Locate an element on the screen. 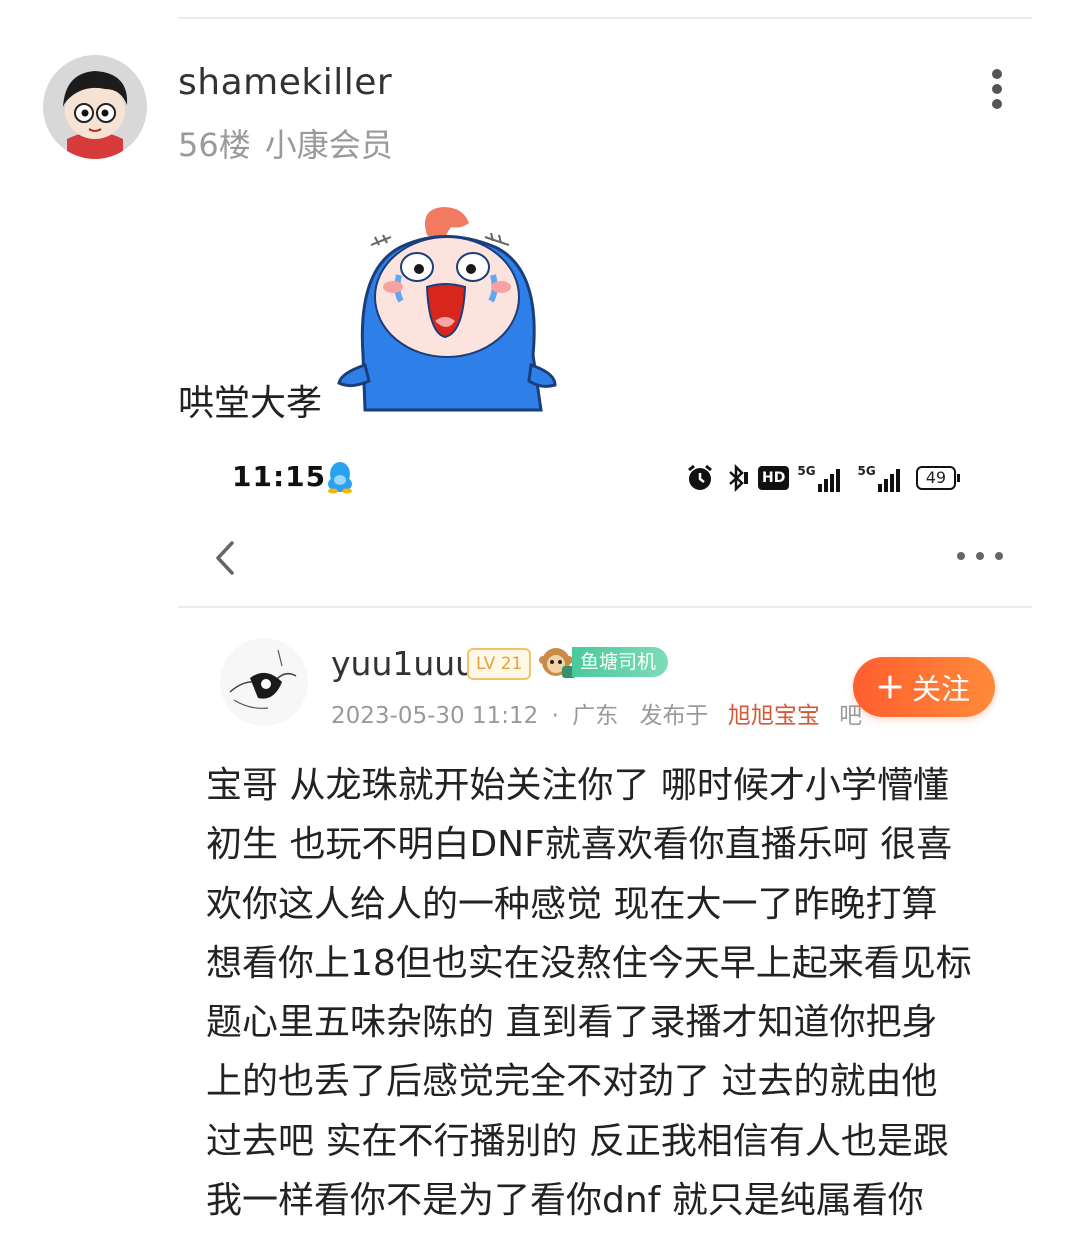 The width and height of the screenshot is (1076, 1260). follow-button: 关注 is located at coordinates (924, 687).